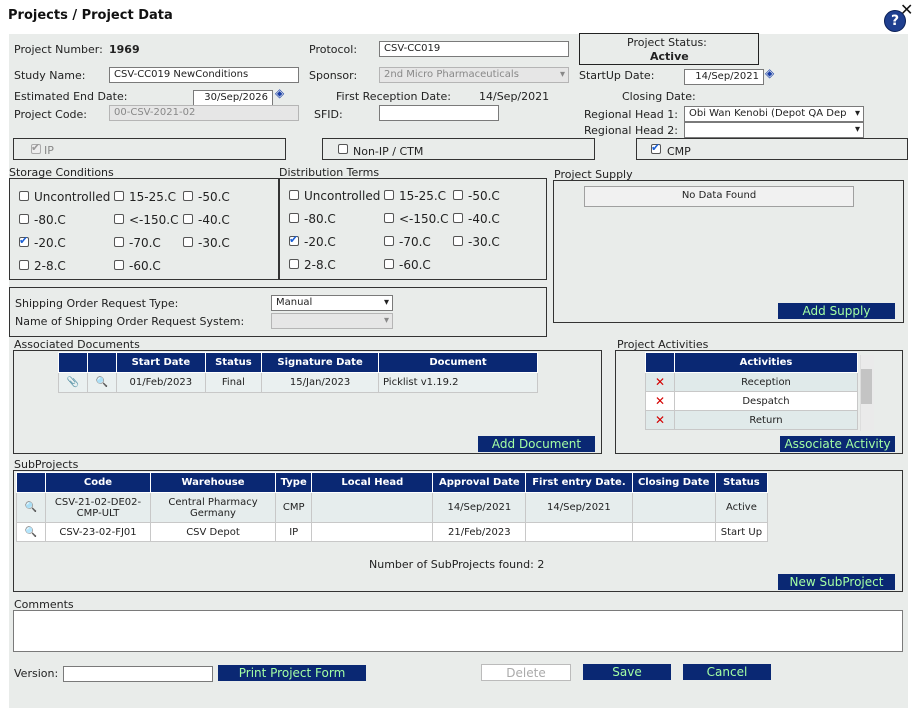 This screenshot has width=917, height=708. What do you see at coordinates (724, 77) in the screenshot?
I see `startup-date-input: 14/Sep/2021` at bounding box center [724, 77].